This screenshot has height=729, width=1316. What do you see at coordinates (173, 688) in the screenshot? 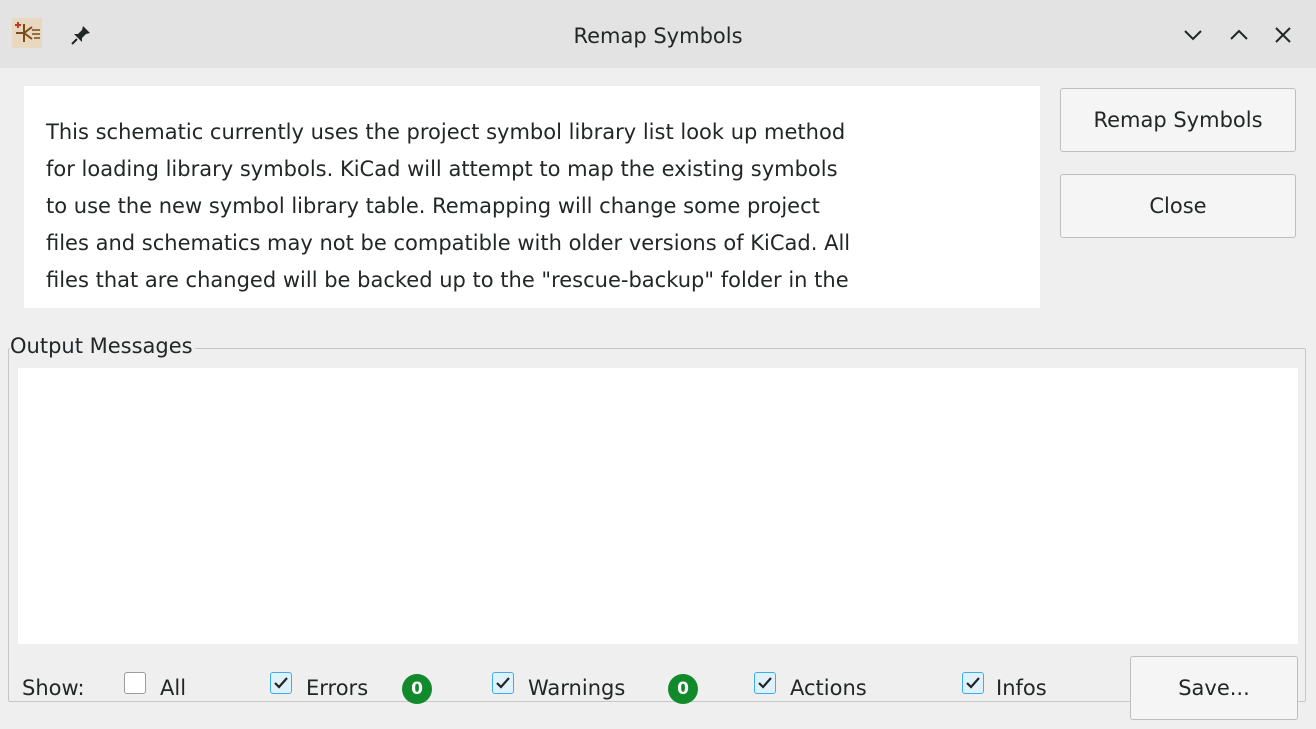
I see `filter-all-label: All` at bounding box center [173, 688].